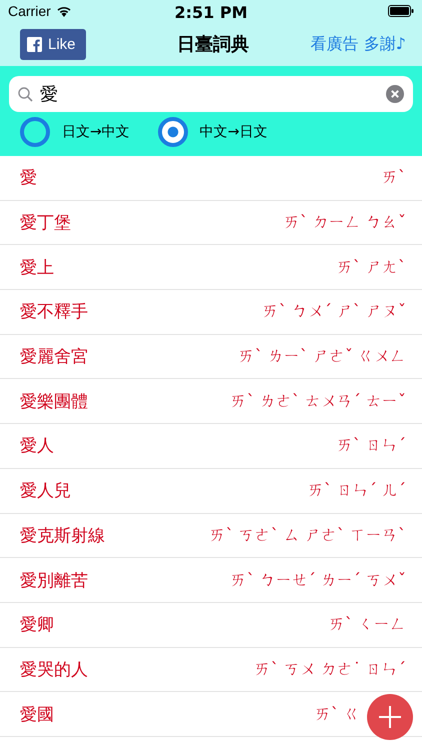 The width and height of the screenshot is (422, 750). I want to click on entry-word: 愛別離苦, so click(54, 581).